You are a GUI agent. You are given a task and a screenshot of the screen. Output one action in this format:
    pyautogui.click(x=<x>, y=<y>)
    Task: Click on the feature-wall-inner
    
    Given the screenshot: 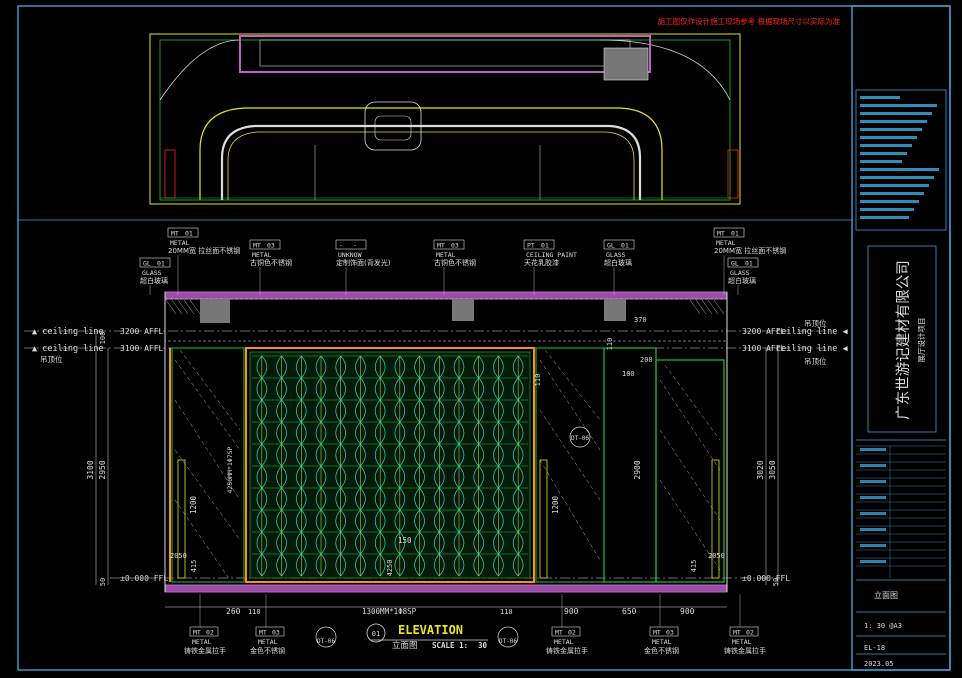 What is the action you would take?
    pyautogui.click(x=390, y=465)
    